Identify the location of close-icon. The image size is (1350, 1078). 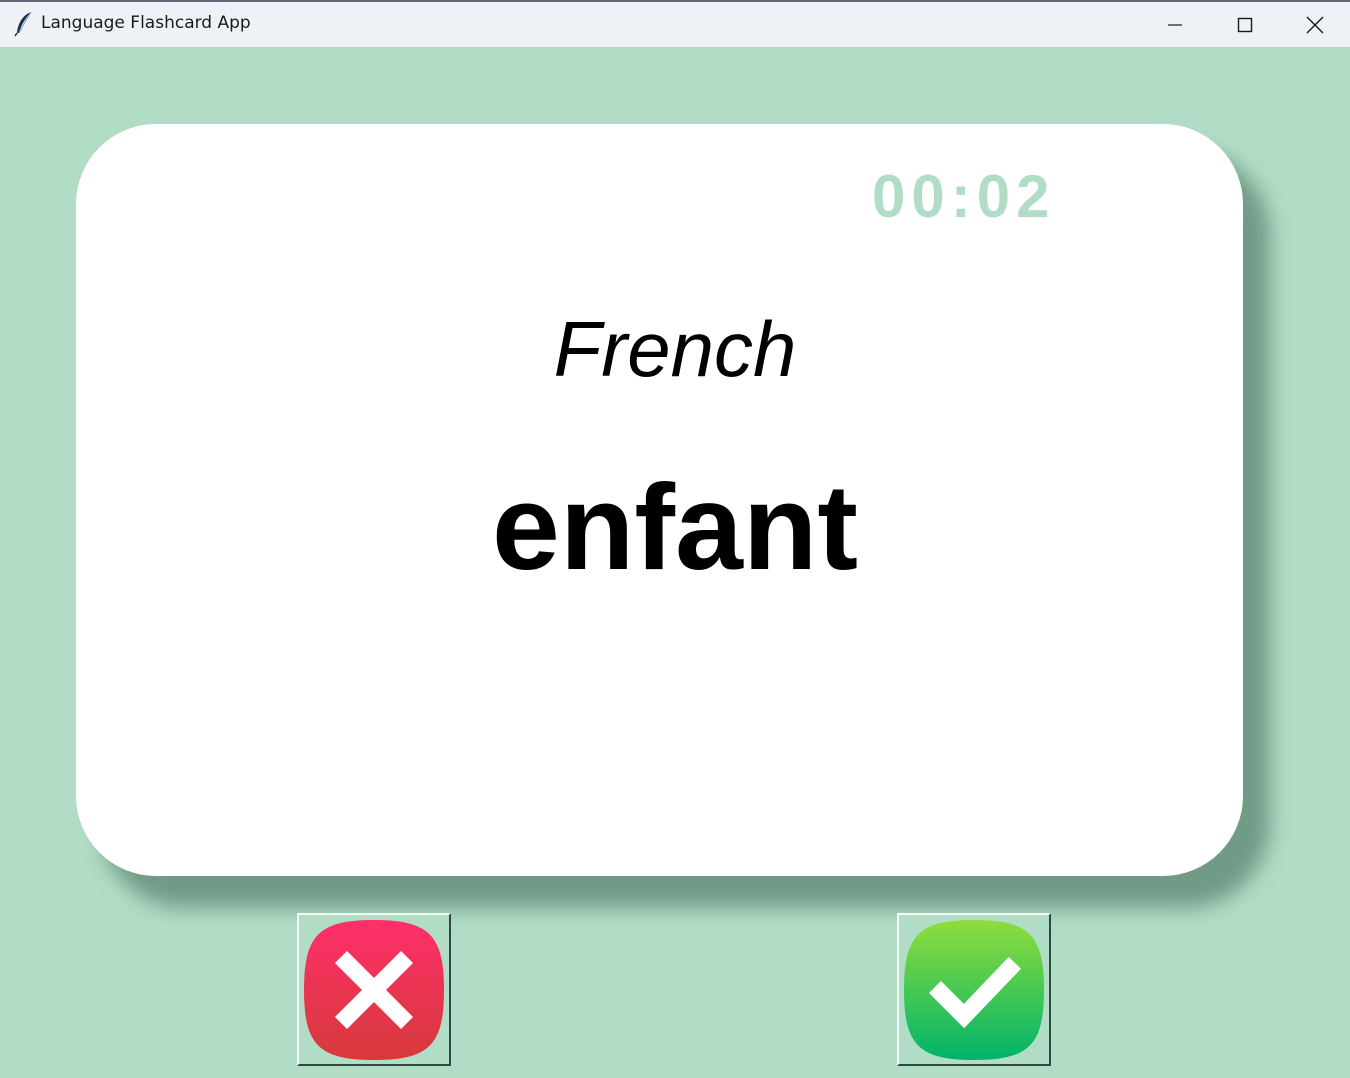
(1315, 24).